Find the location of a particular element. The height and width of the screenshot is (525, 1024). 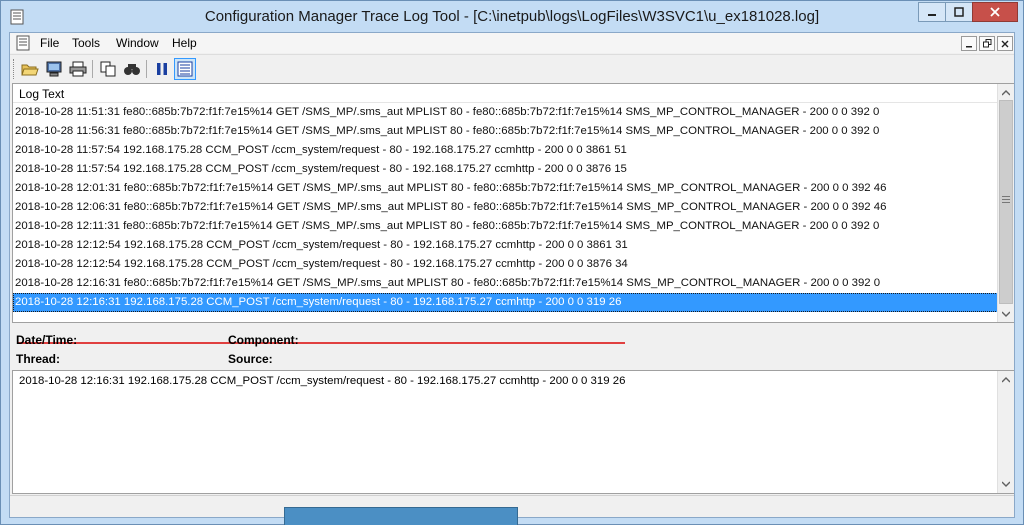

copy-icon is located at coordinates (108, 69).